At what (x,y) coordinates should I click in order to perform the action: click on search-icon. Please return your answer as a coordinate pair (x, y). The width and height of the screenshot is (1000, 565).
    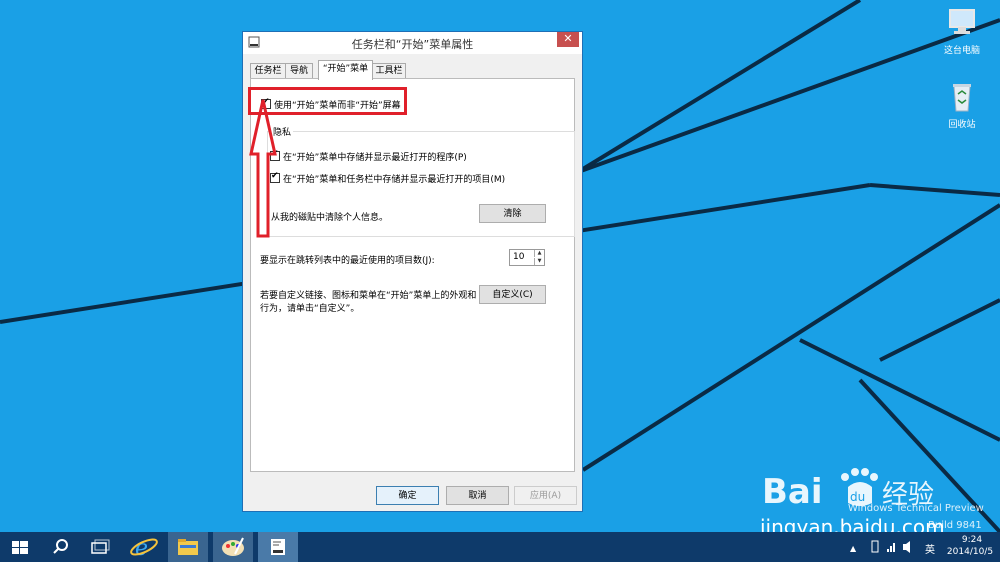
    Looking at the image, I should click on (60, 546).